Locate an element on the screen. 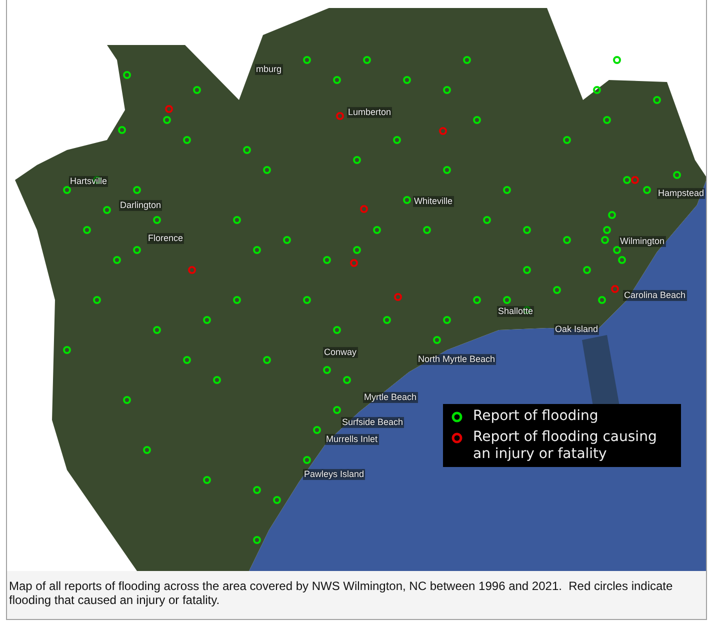 This screenshot has height=631, width=715. place-label: Surfside Beach is located at coordinates (372, 422).